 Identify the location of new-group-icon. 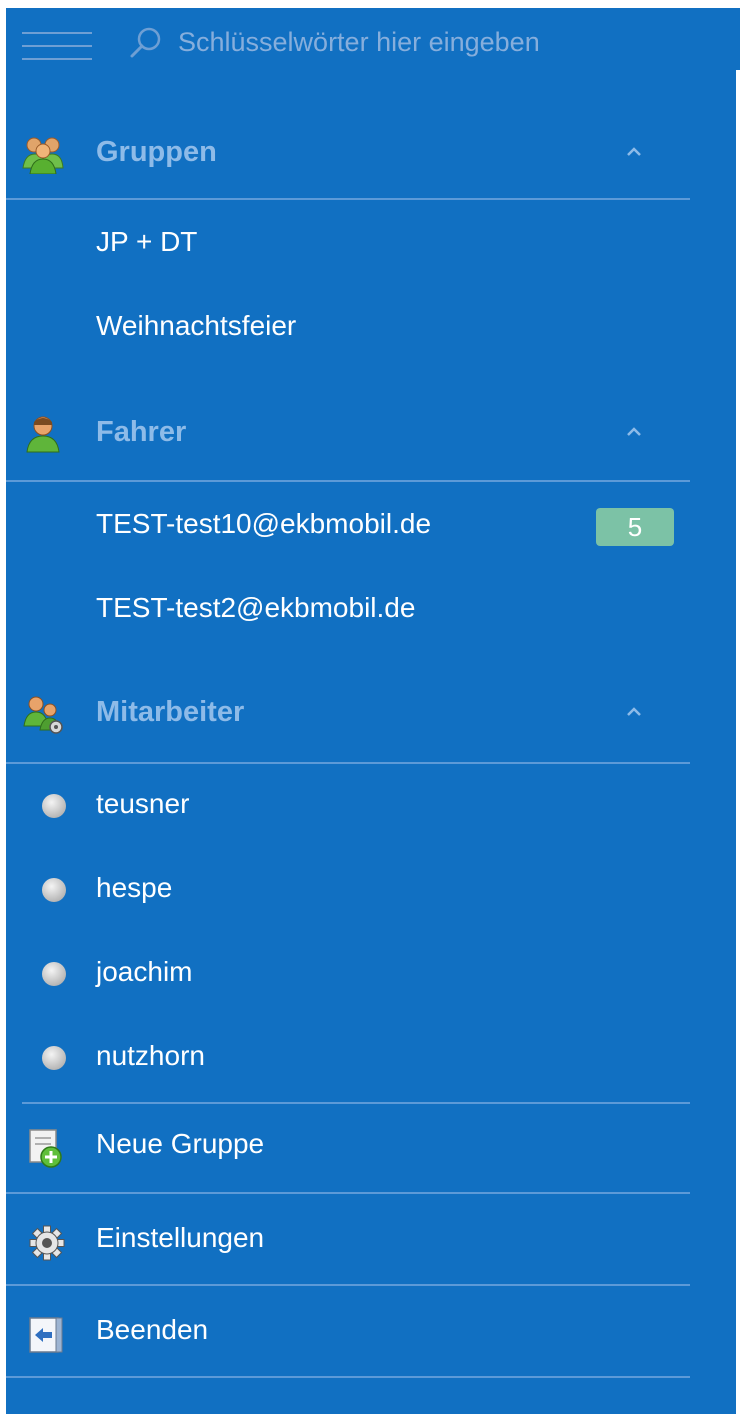
(45, 1148).